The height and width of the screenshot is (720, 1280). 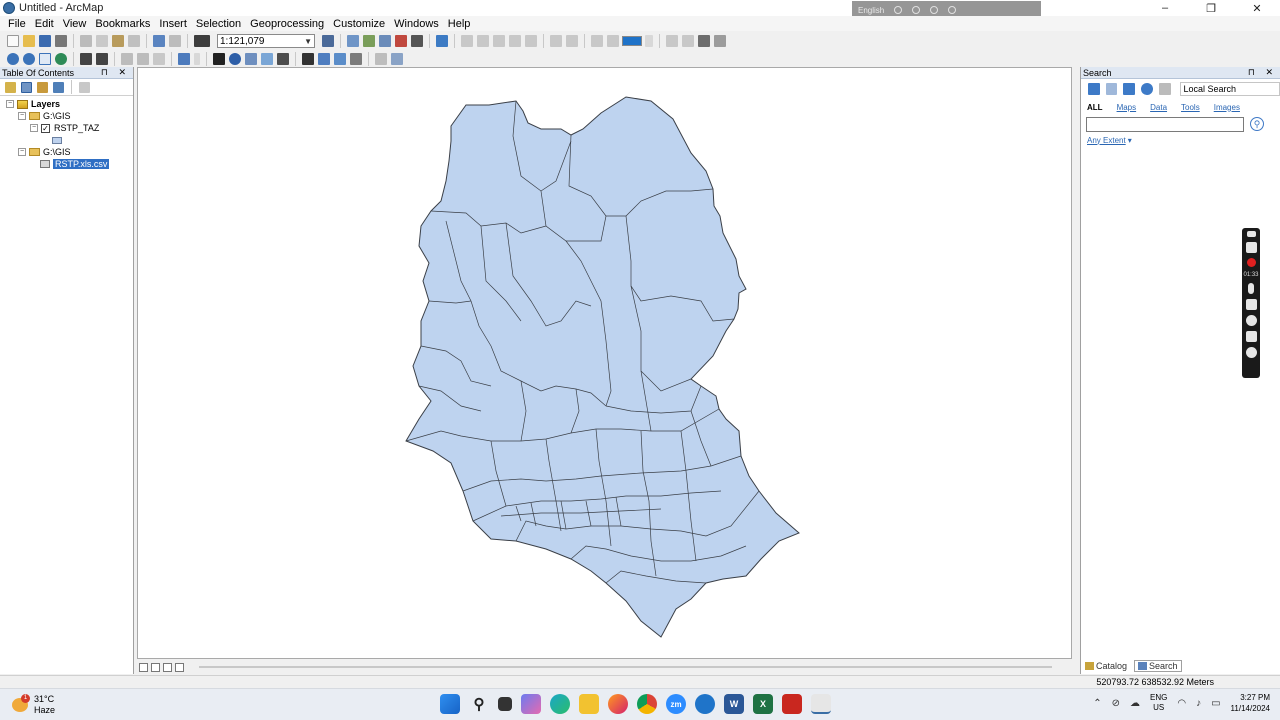 I want to click on data-view-button, so click(x=155, y=667).